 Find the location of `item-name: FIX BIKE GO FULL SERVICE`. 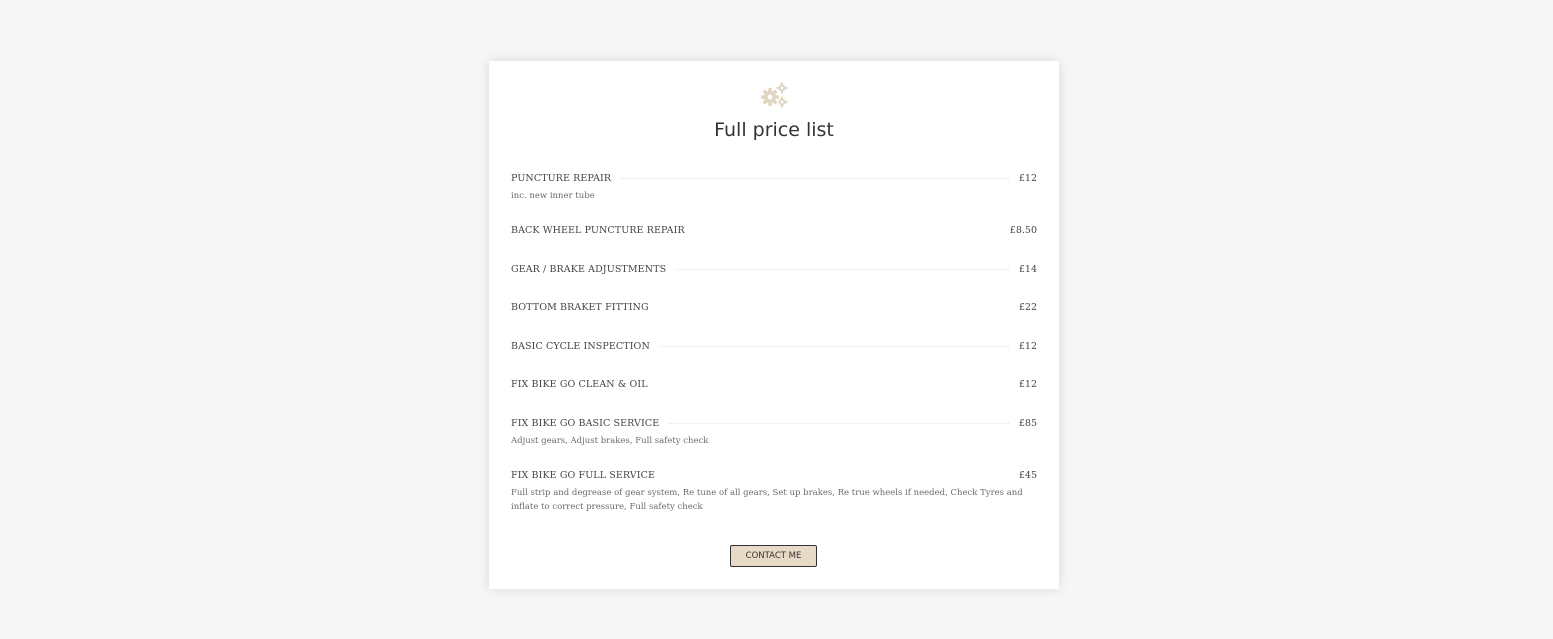

item-name: FIX BIKE GO FULL SERVICE is located at coordinates (583, 475).